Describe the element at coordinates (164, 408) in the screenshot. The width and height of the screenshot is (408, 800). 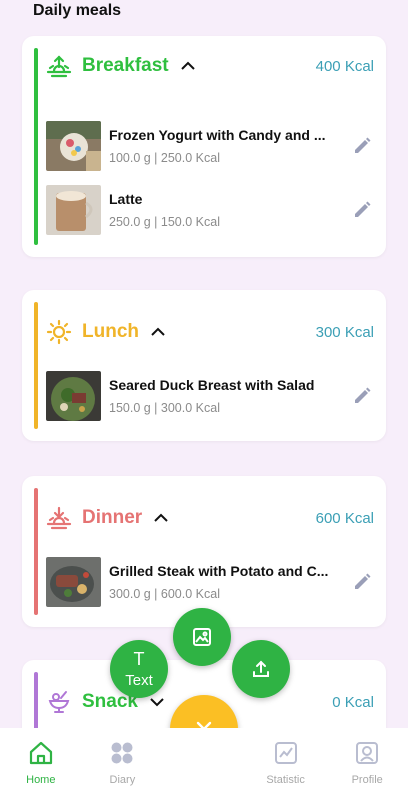
I see `food-meta: 150.0 g | 300.0 Kcal` at that location.